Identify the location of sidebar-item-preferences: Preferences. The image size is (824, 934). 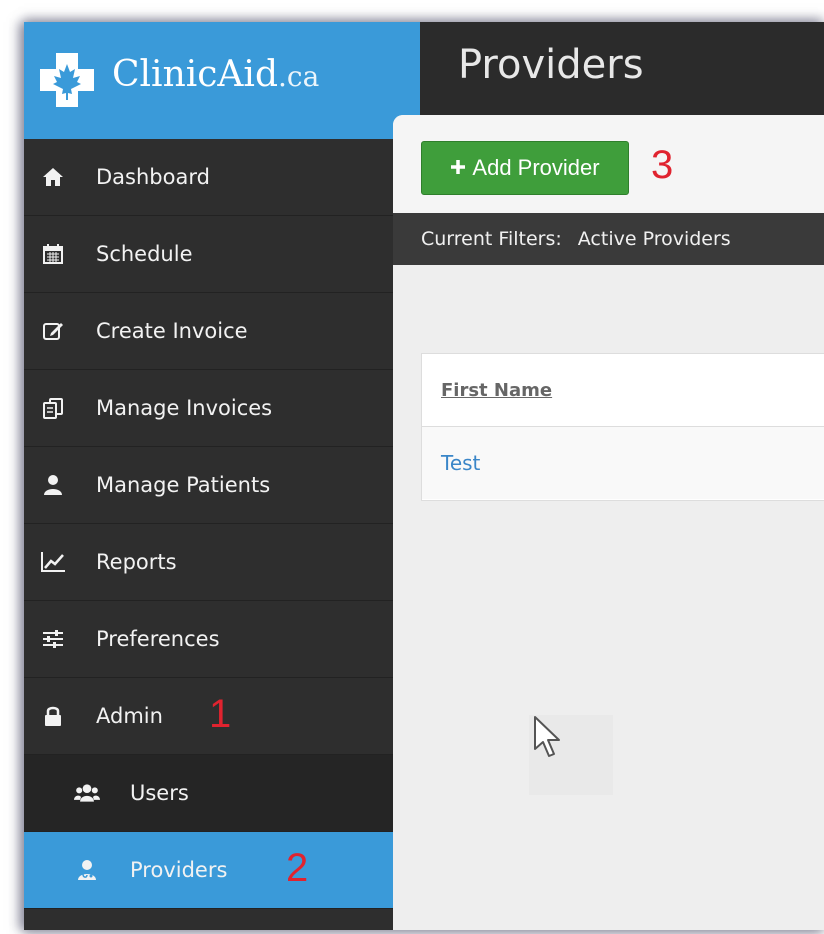
(208, 639).